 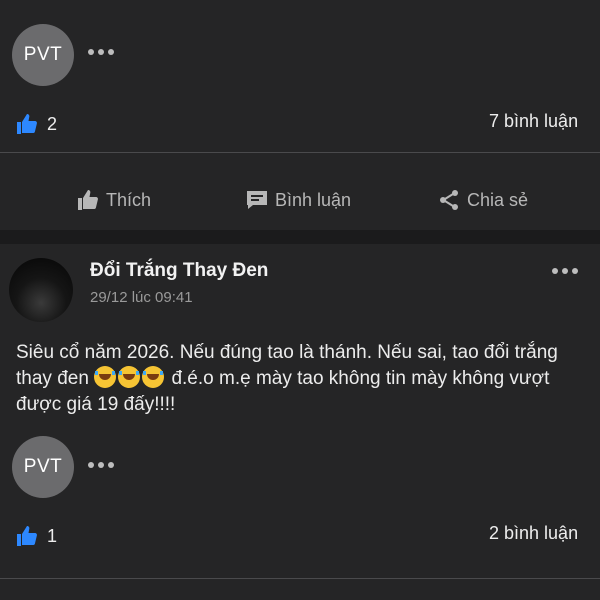 I want to click on like-summary: 2, so click(x=36, y=124).